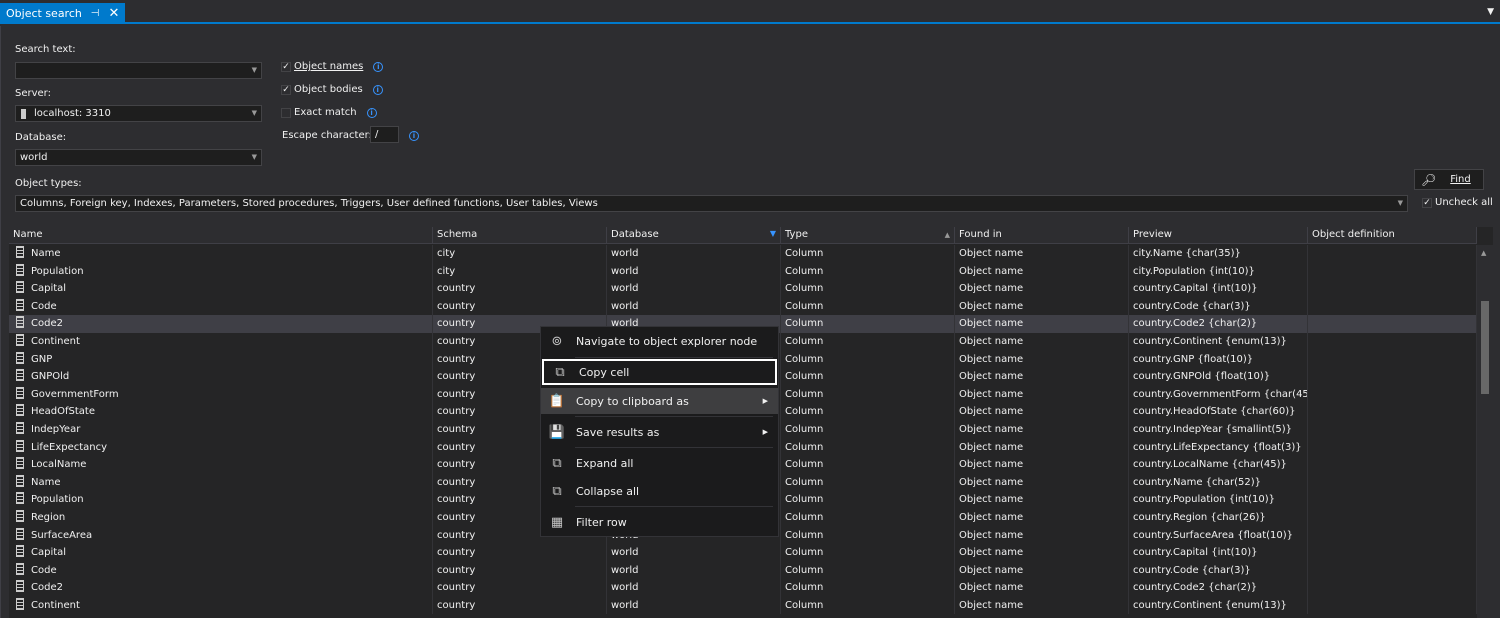  Describe the element at coordinates (328, 66) in the screenshot. I see `object-names-label: Object names` at that location.